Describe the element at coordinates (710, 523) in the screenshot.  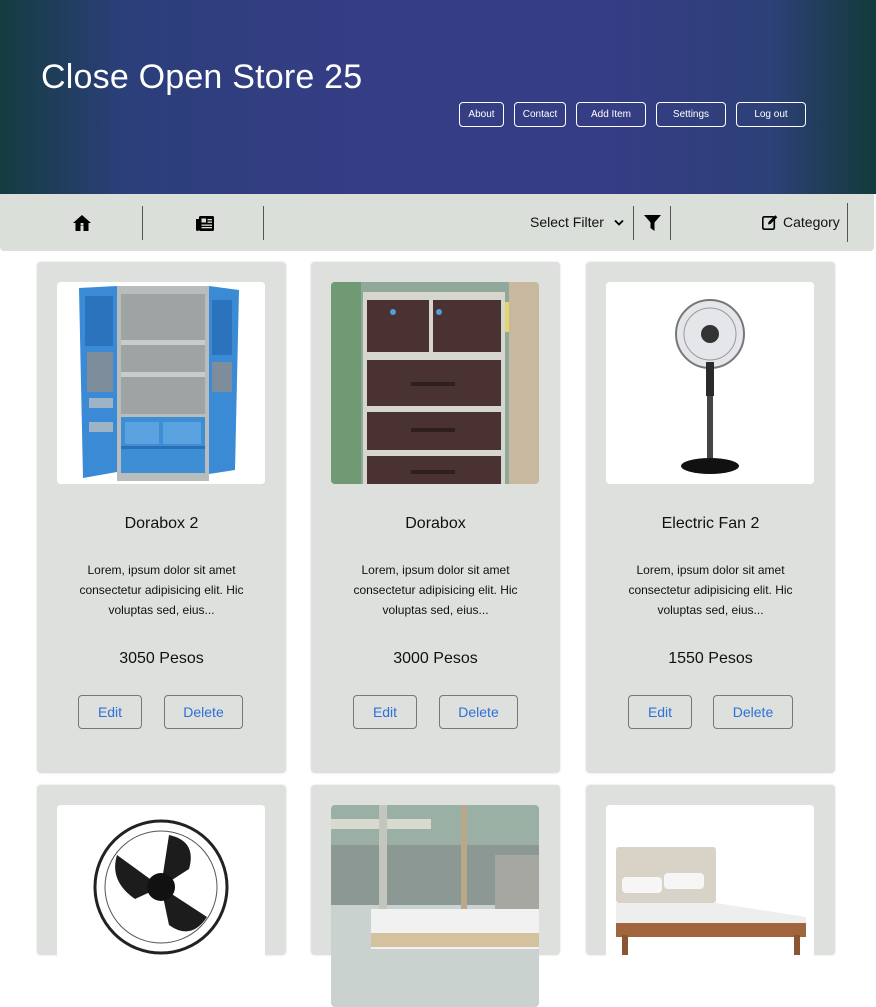
I see `product-name: Electric Fan 2` at that location.